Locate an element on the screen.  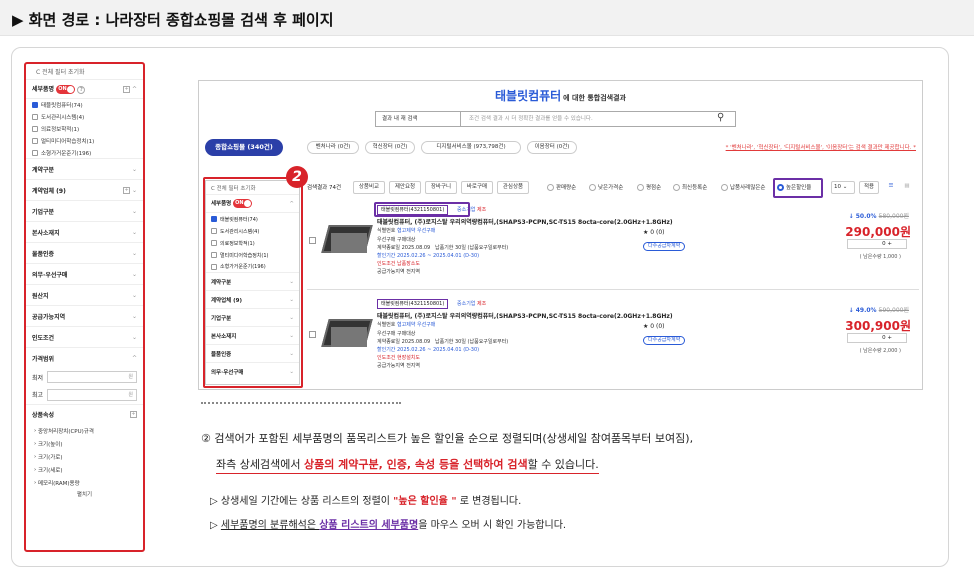
highlight-sort is located at coordinates (798, 188).